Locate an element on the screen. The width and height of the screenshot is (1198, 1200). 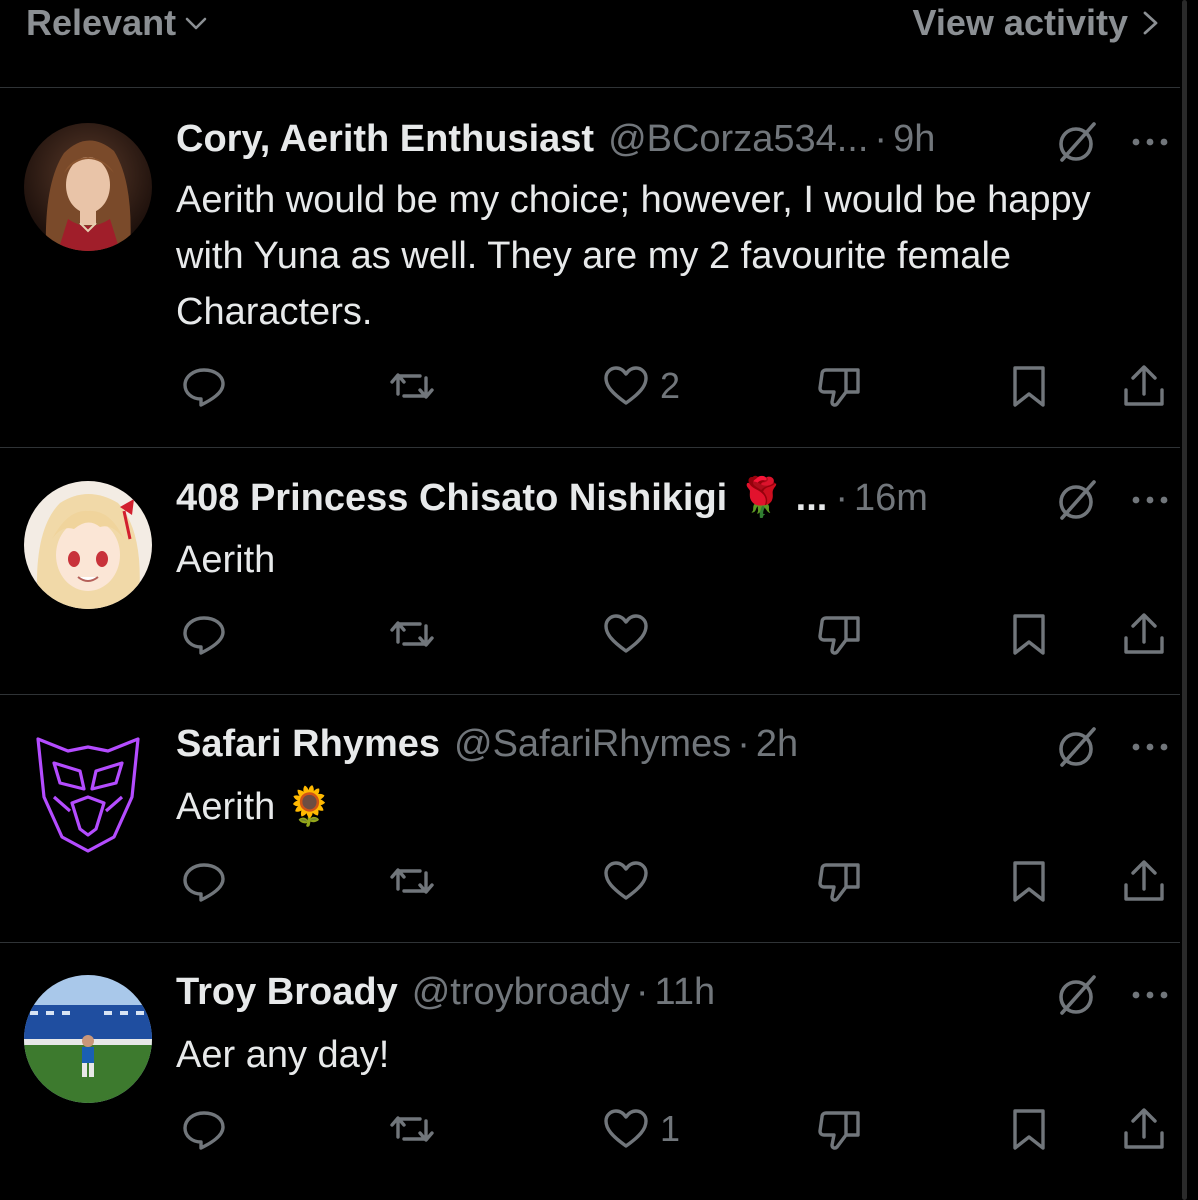
reply-header: Safari Rhymes @SafariRhymes · 2h is located at coordinates (487, 744).